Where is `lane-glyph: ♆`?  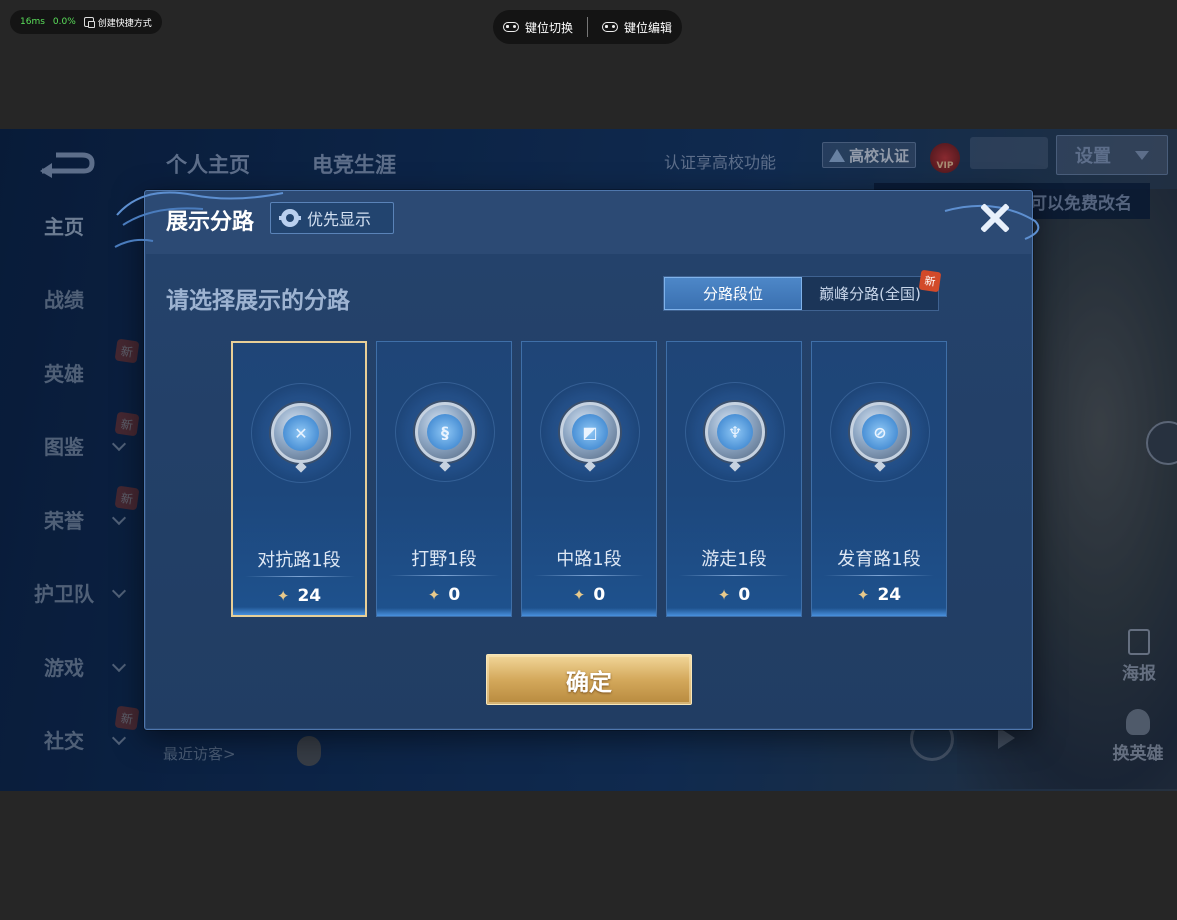
lane-glyph: ♆ is located at coordinates (735, 432).